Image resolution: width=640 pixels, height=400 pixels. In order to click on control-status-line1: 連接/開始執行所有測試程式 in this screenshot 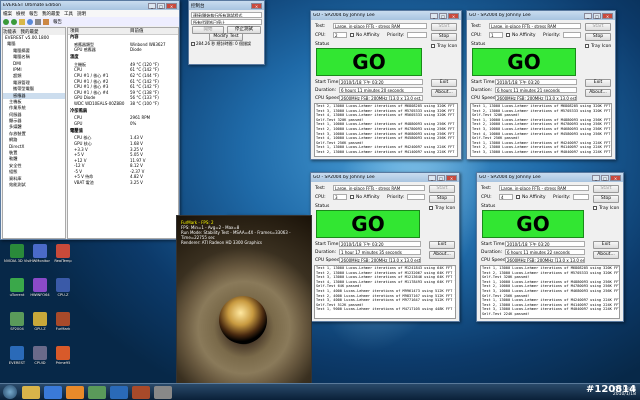, I will do `click(226, 15)`.